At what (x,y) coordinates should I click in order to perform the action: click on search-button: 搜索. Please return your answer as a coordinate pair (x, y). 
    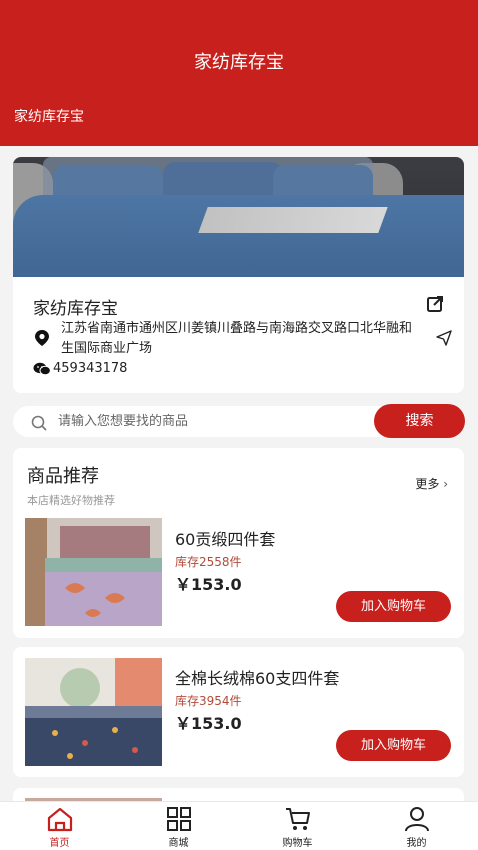
    Looking at the image, I should click on (419, 421).